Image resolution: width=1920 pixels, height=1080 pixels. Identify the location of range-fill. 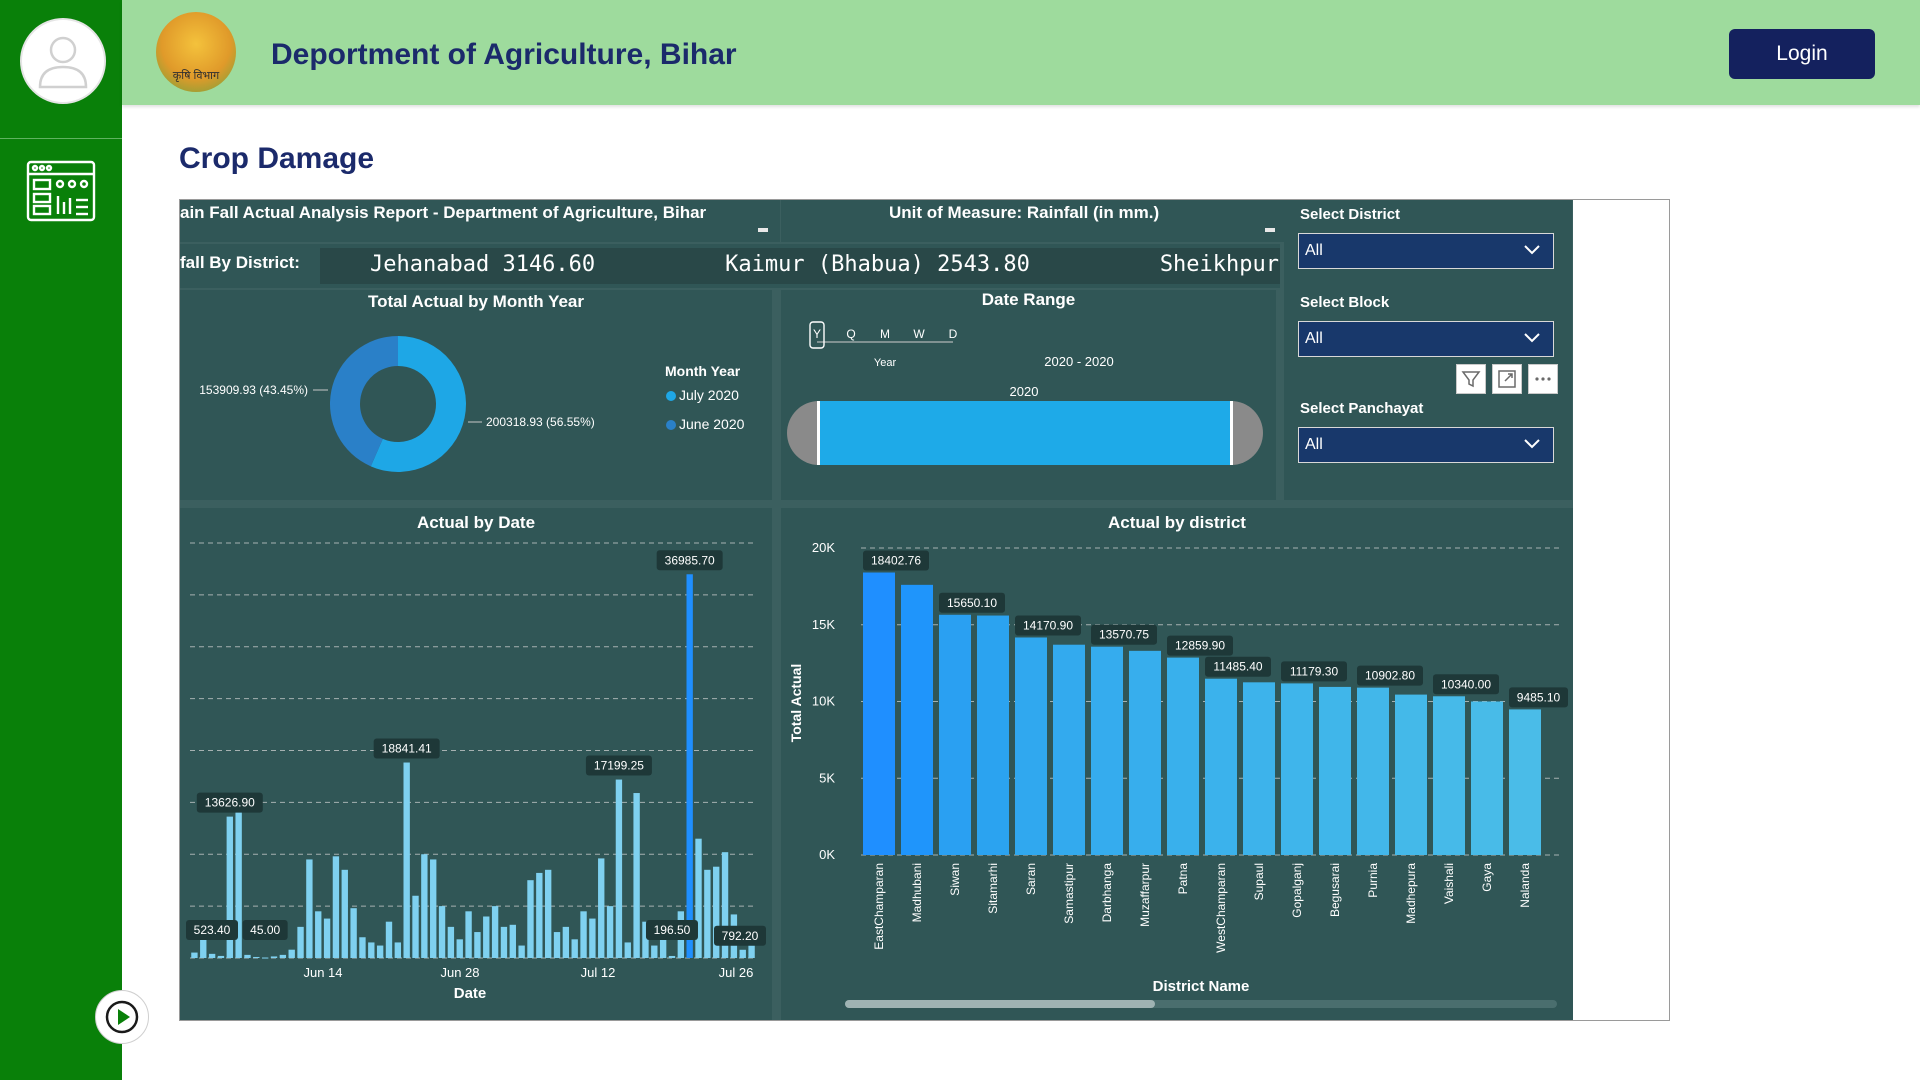
(1025, 433).